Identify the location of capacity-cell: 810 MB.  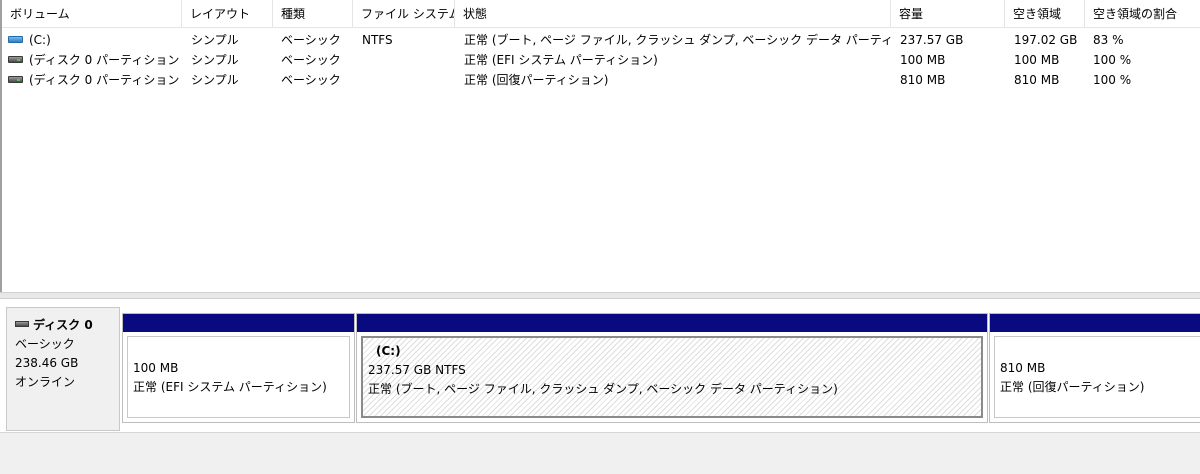
(923, 80).